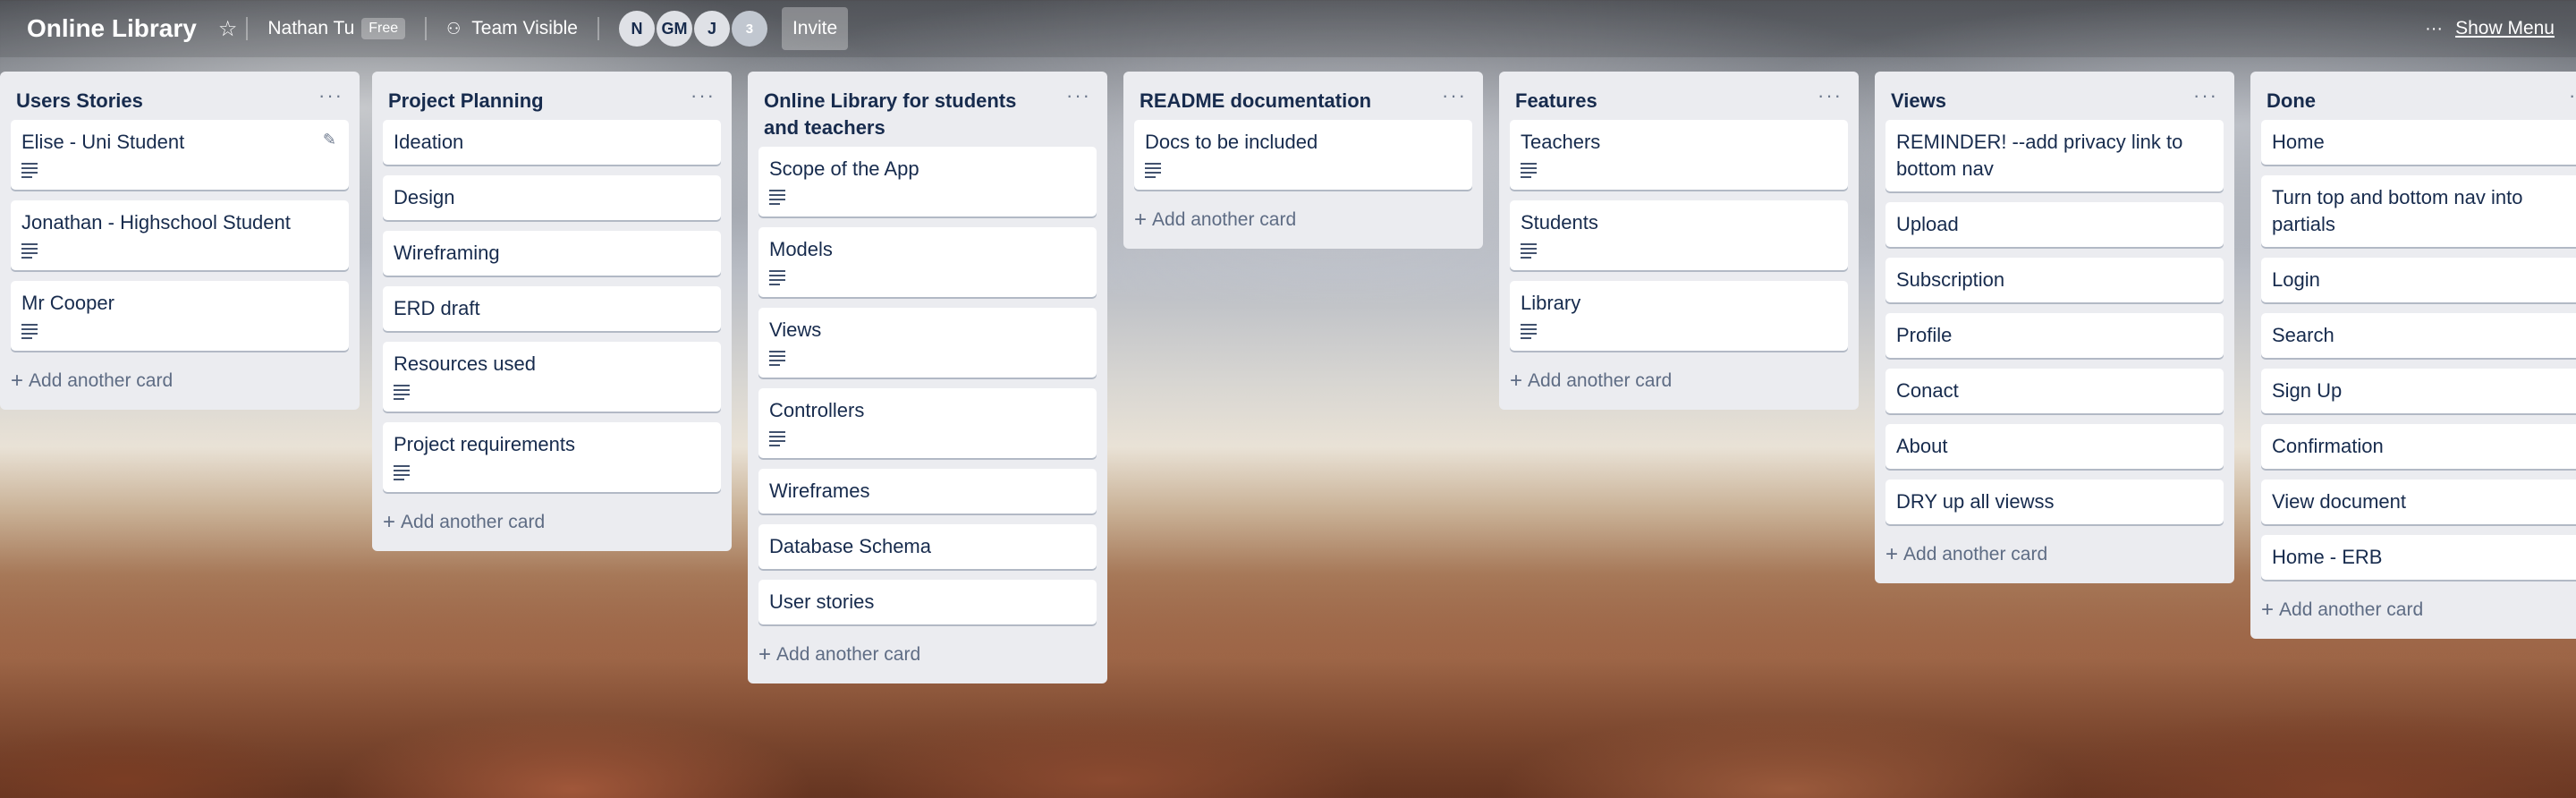 The width and height of the screenshot is (2576, 798). What do you see at coordinates (850, 546) in the screenshot?
I see `card-title: Database Schema` at bounding box center [850, 546].